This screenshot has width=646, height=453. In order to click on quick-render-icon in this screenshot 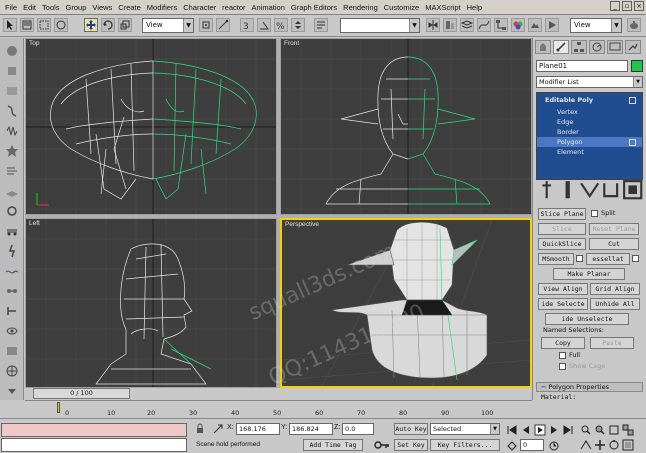, I will do `click(552, 25)`.